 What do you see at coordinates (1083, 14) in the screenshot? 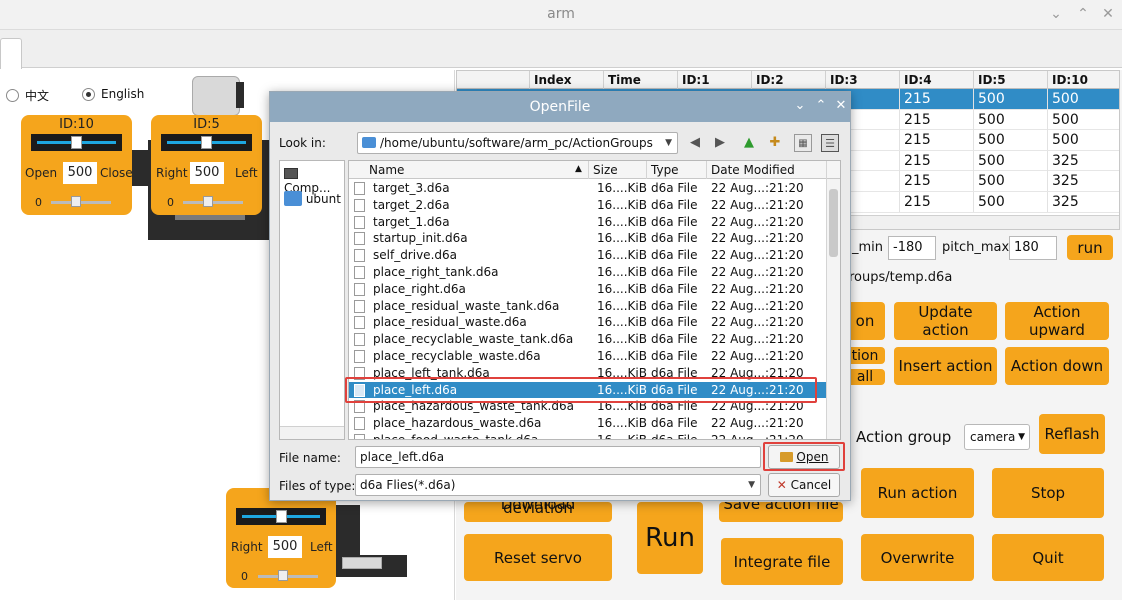
I see `maximize-icon: ⌃` at bounding box center [1083, 14].